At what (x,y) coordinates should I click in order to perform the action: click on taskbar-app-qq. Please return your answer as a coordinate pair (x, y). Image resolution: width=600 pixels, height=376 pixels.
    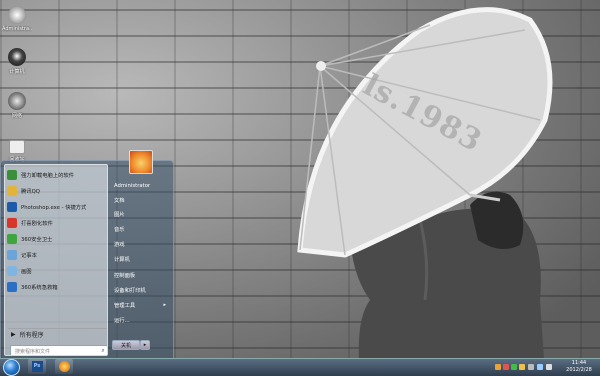
    Looking at the image, I should click on (64, 366).